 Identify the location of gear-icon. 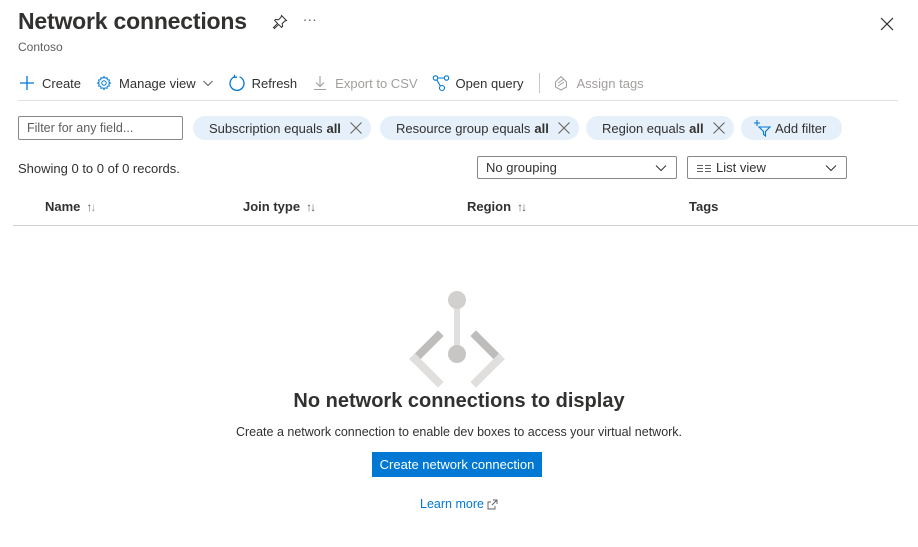
(104, 83).